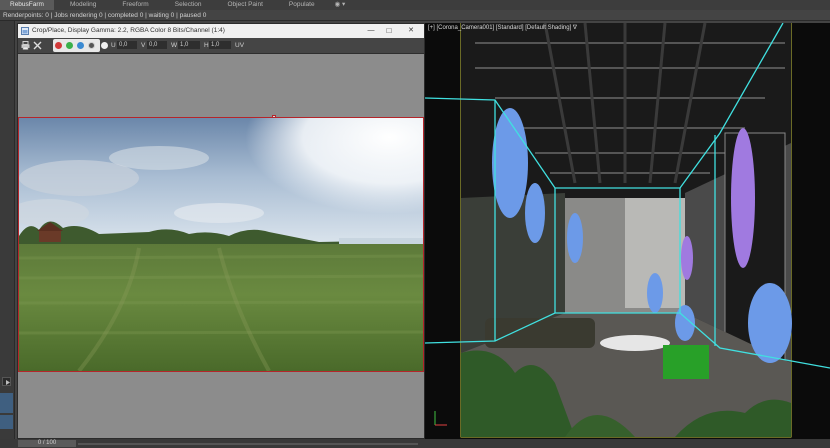 The width and height of the screenshot is (830, 448). I want to click on mono-channel-toggle, so click(91, 45).